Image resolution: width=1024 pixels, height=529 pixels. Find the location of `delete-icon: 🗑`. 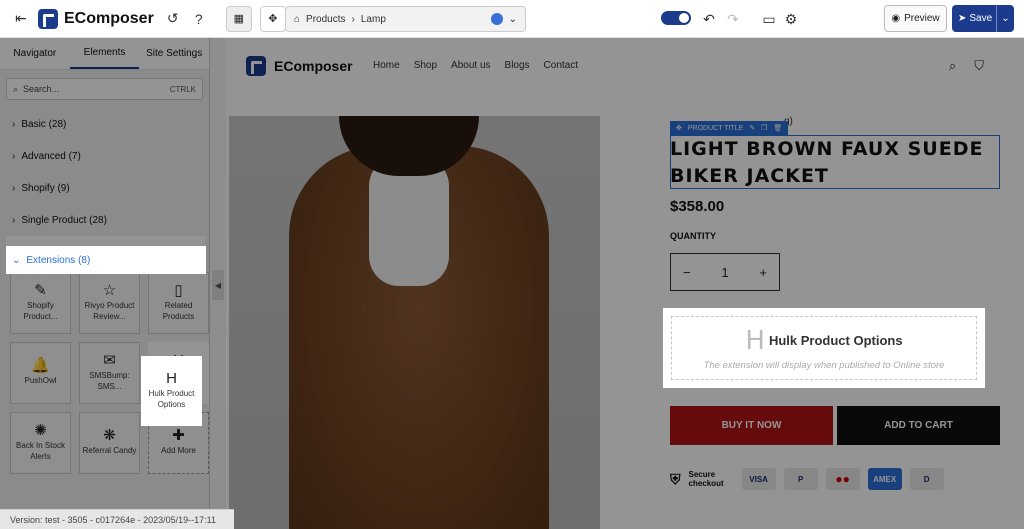

delete-icon: 🗑 is located at coordinates (777, 128).